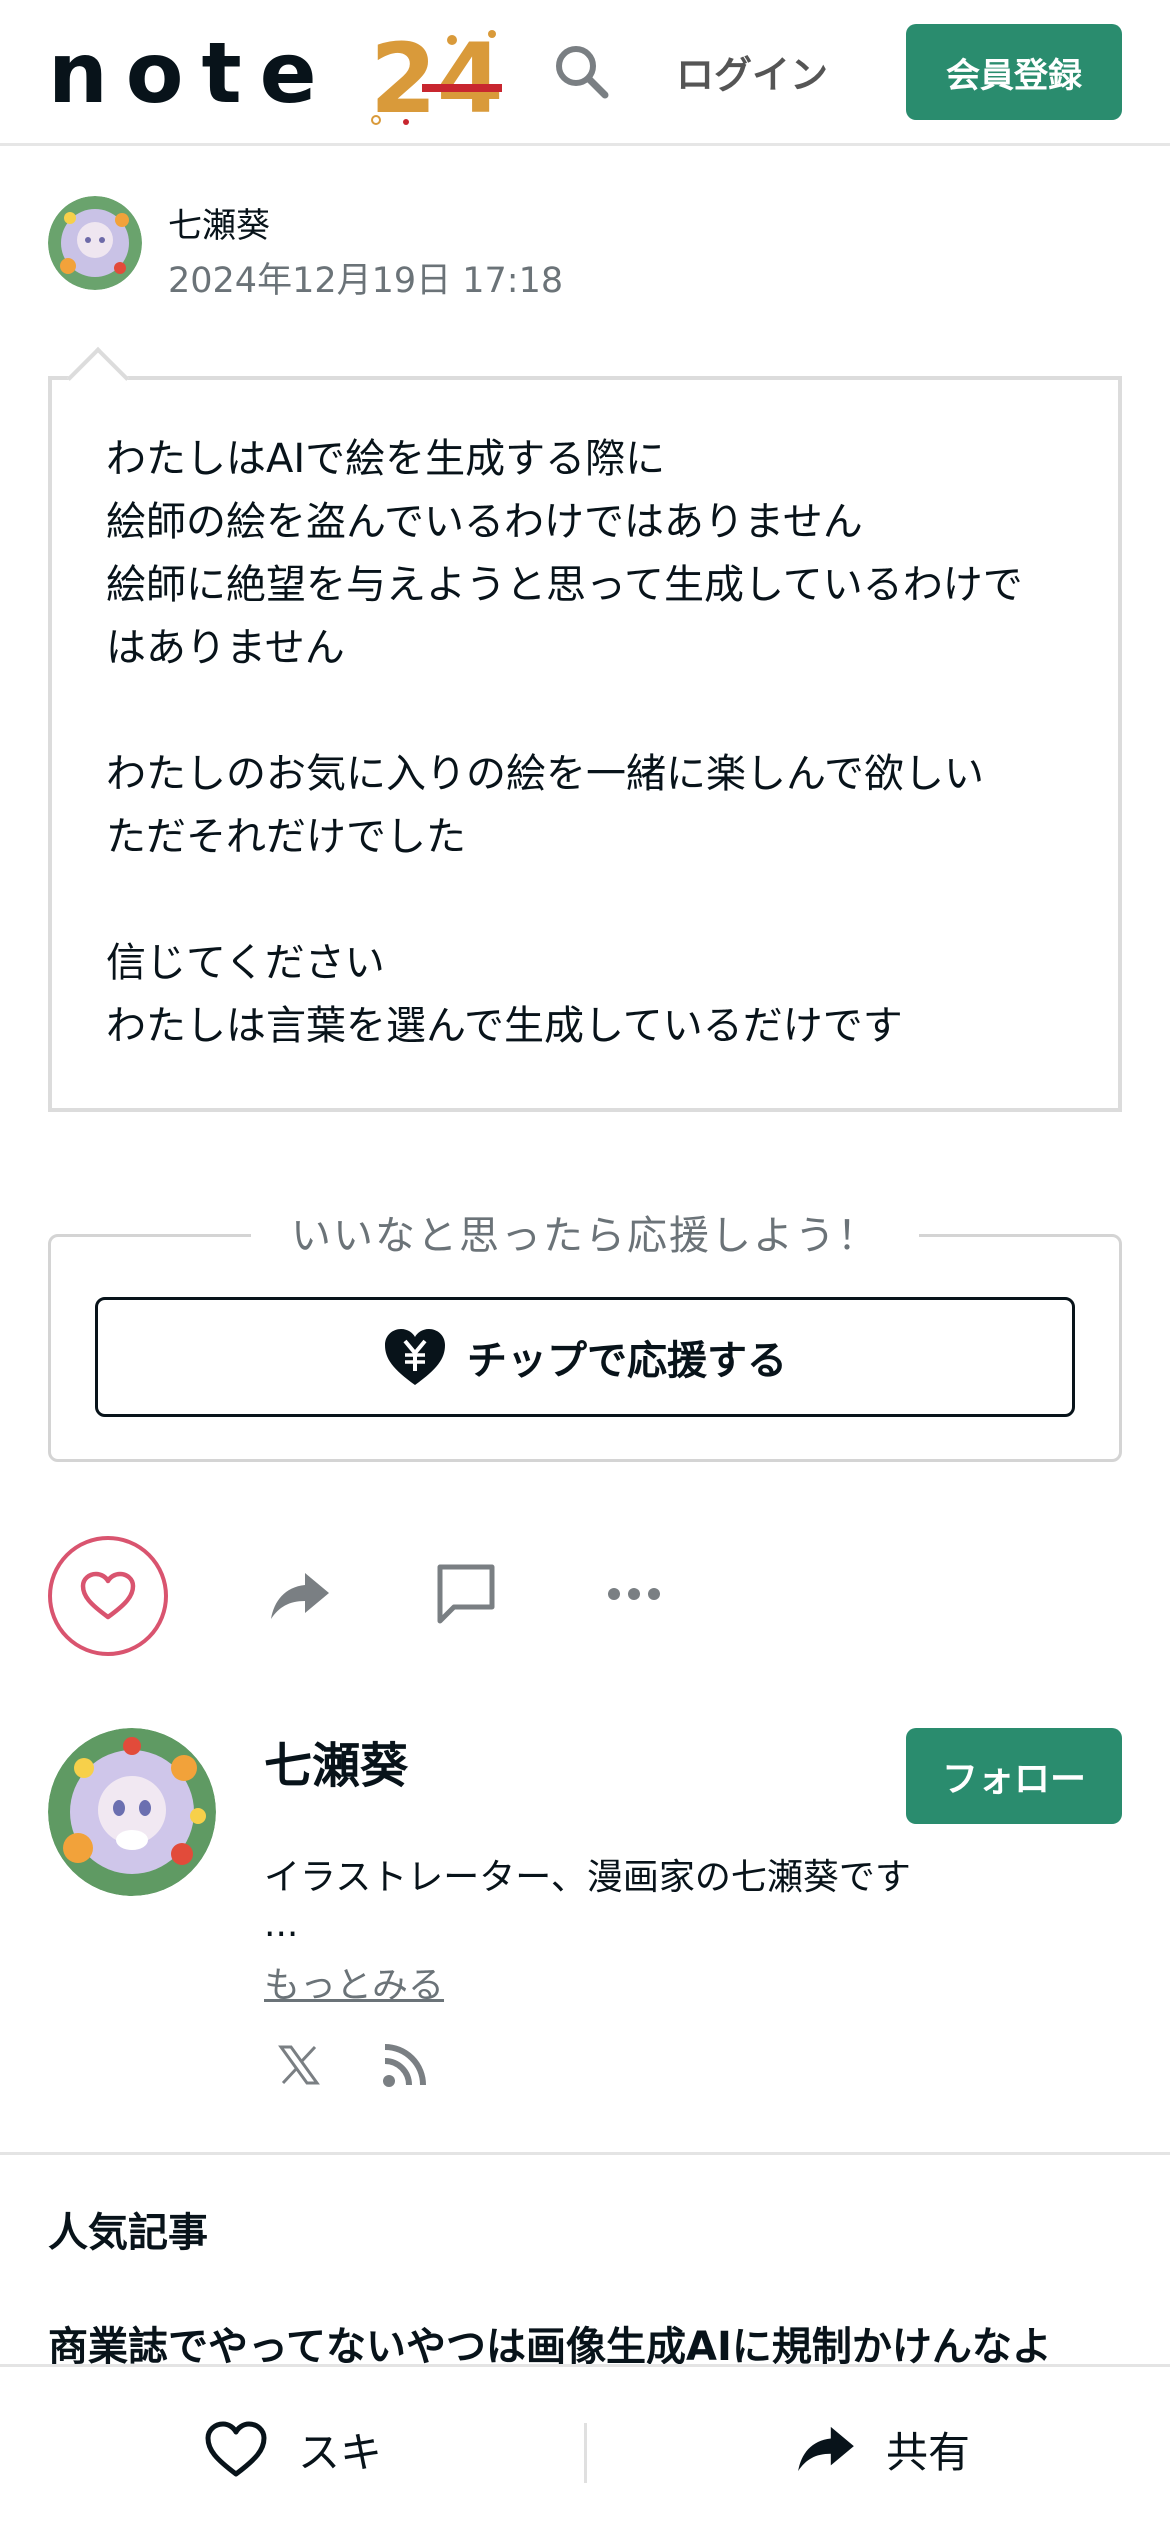  I want to click on post-date: 2024年12月19日 17:18, so click(366, 281).